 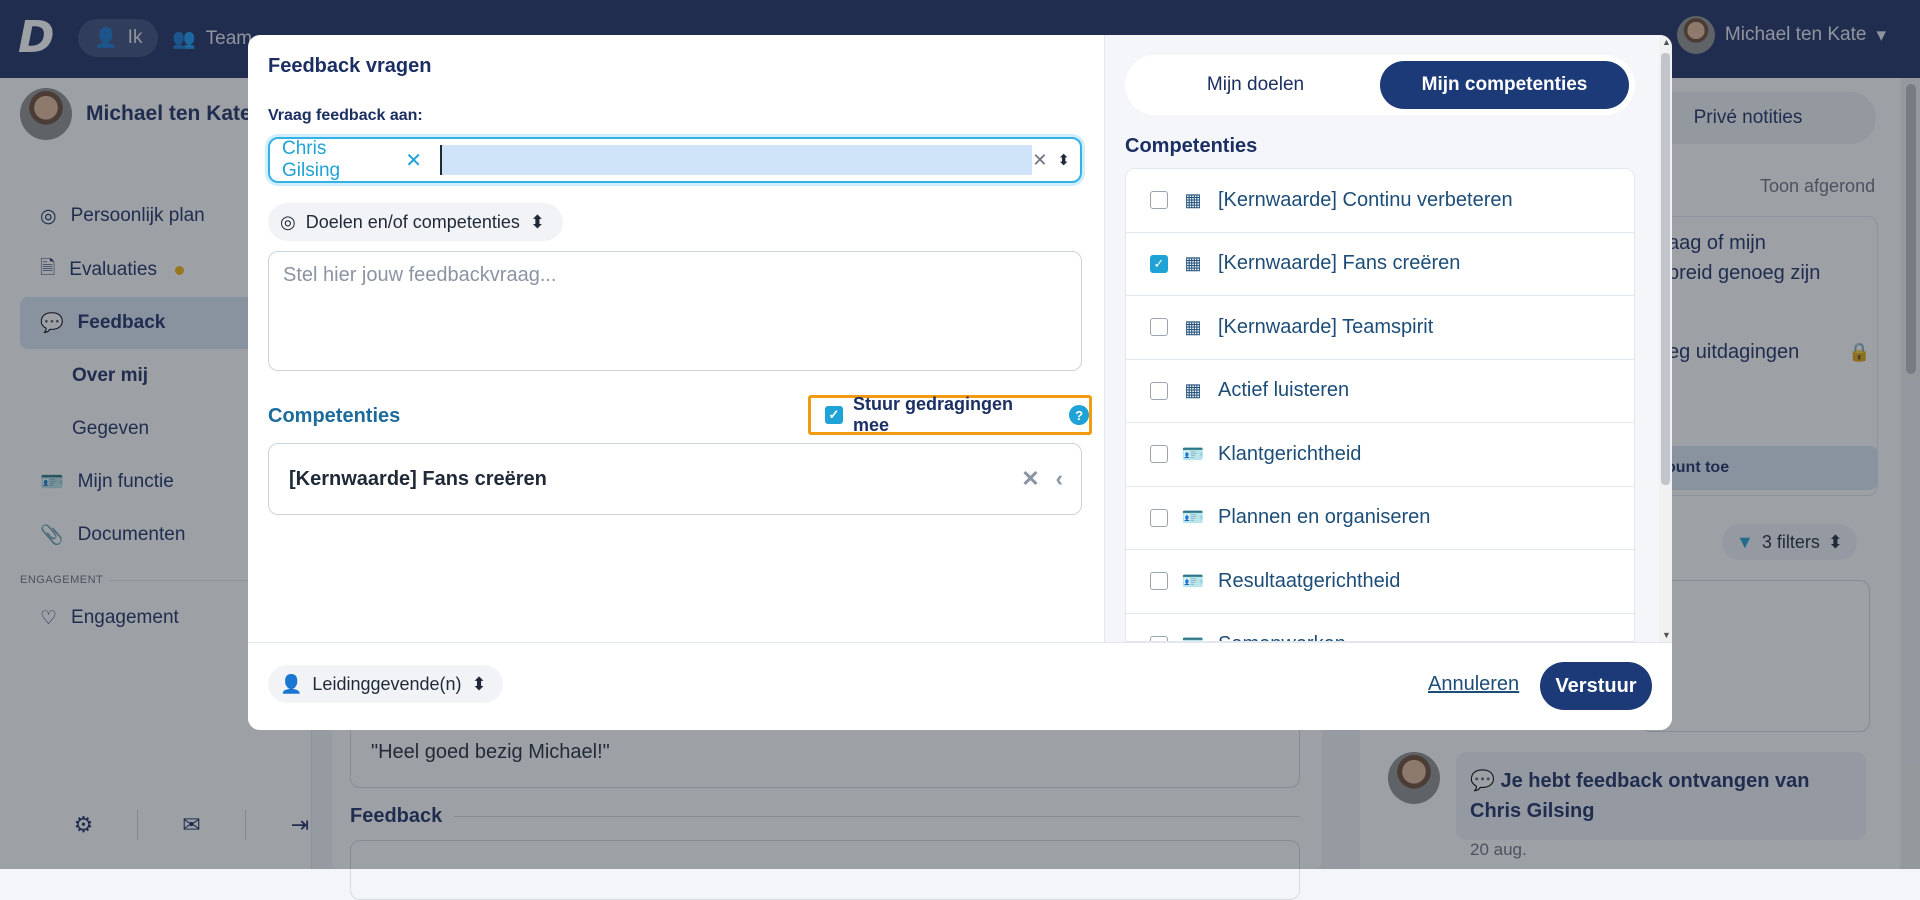 What do you see at coordinates (1504, 85) in the screenshot?
I see `tab-mijn-competenties: Mijn competenties` at bounding box center [1504, 85].